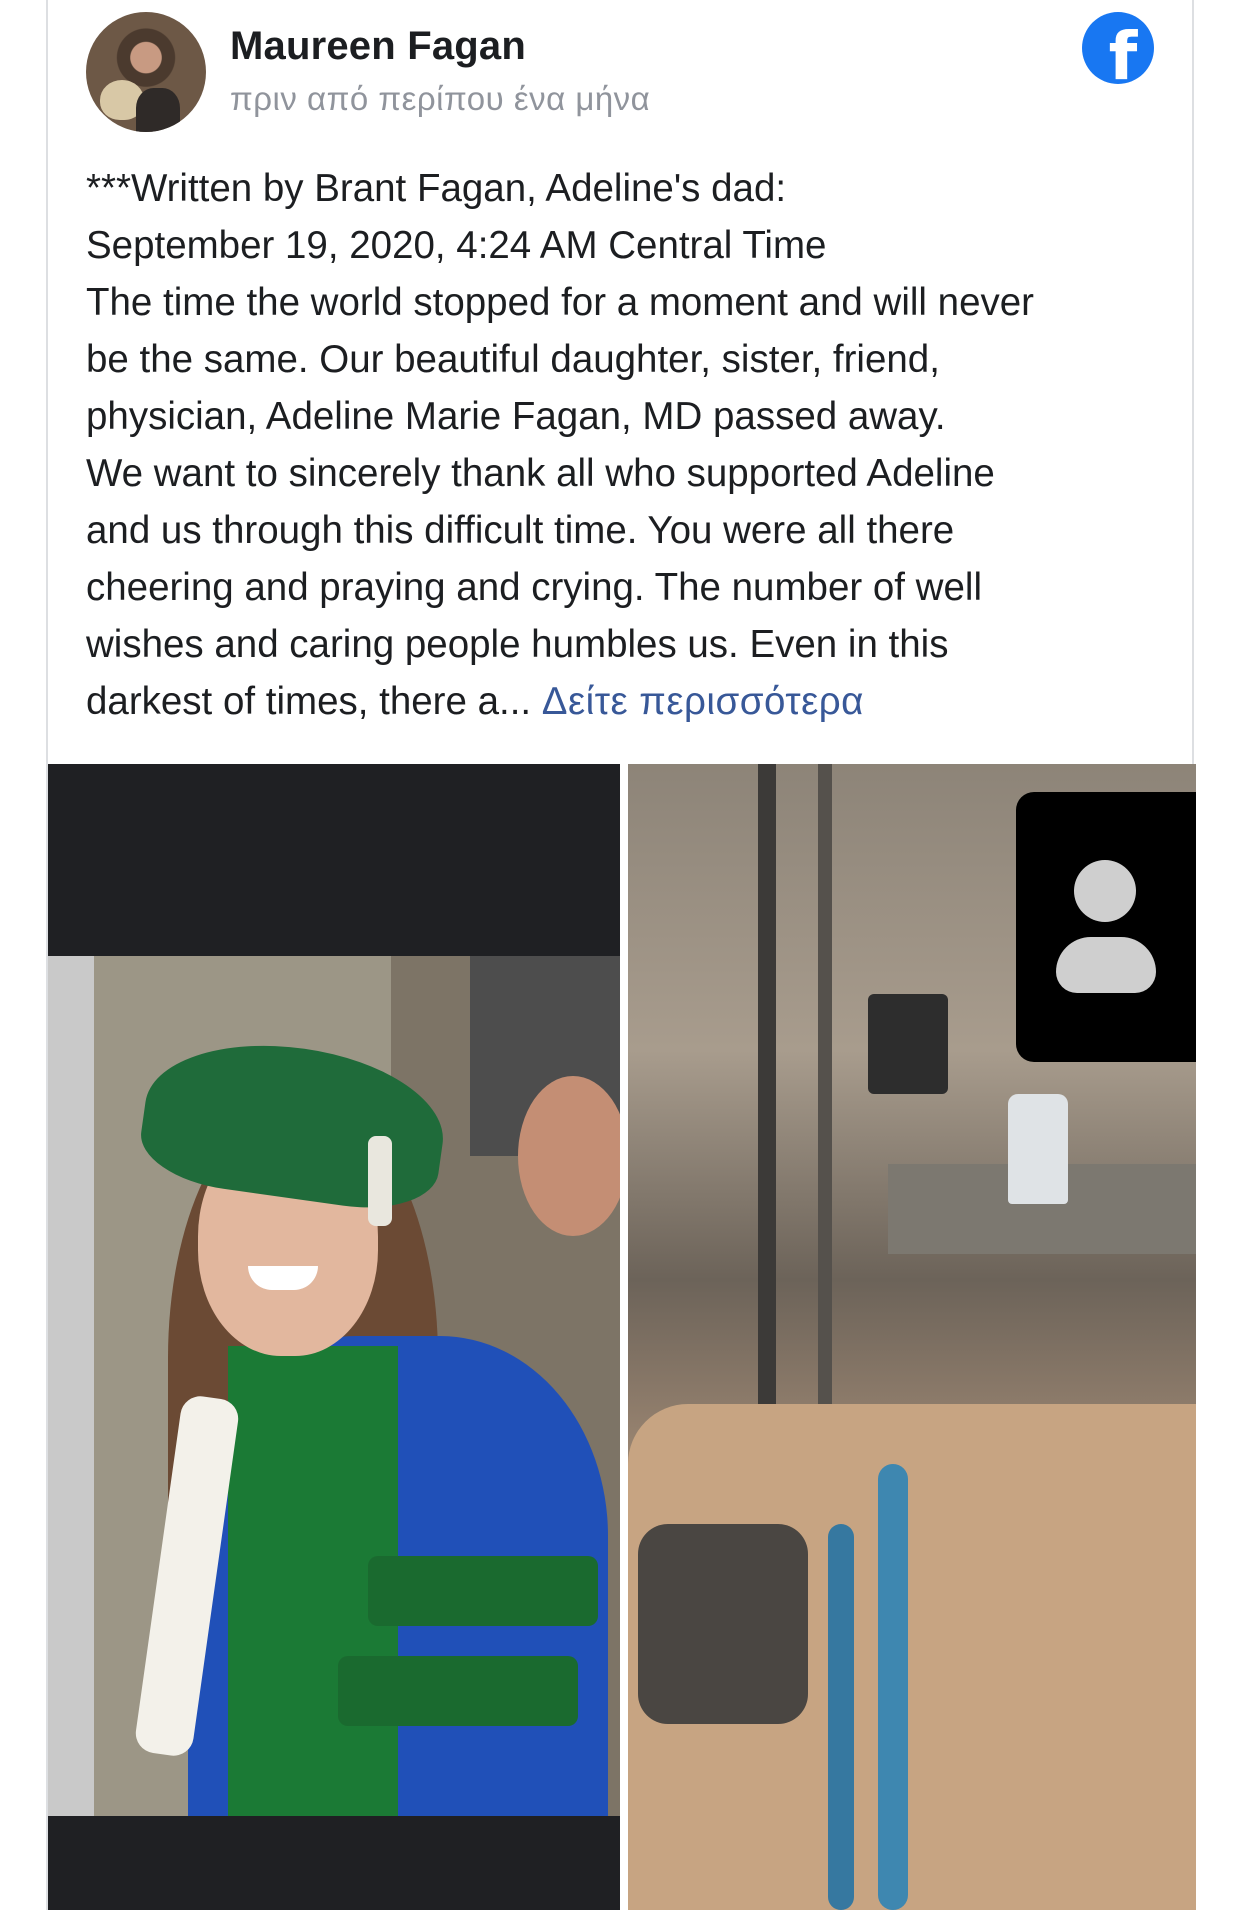  I want to click on graduation-cap, so click(294, 1123).